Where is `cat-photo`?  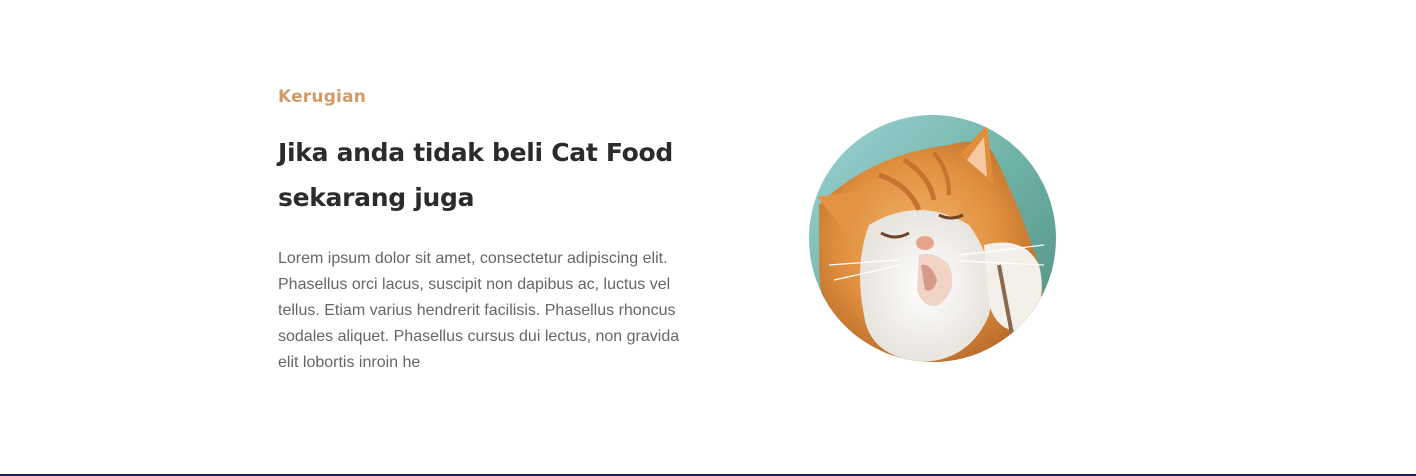 cat-photo is located at coordinates (932, 238).